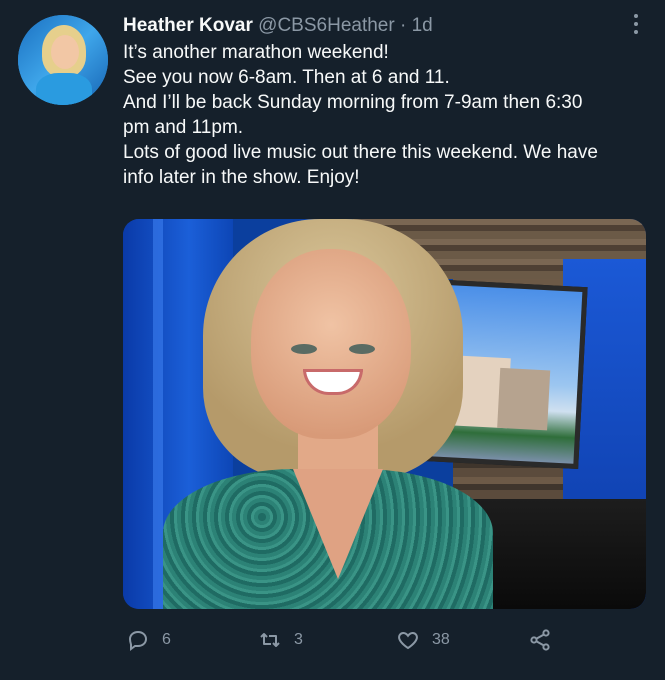 The width and height of the screenshot is (665, 680). I want to click on more-vertical-icon, so click(636, 26).